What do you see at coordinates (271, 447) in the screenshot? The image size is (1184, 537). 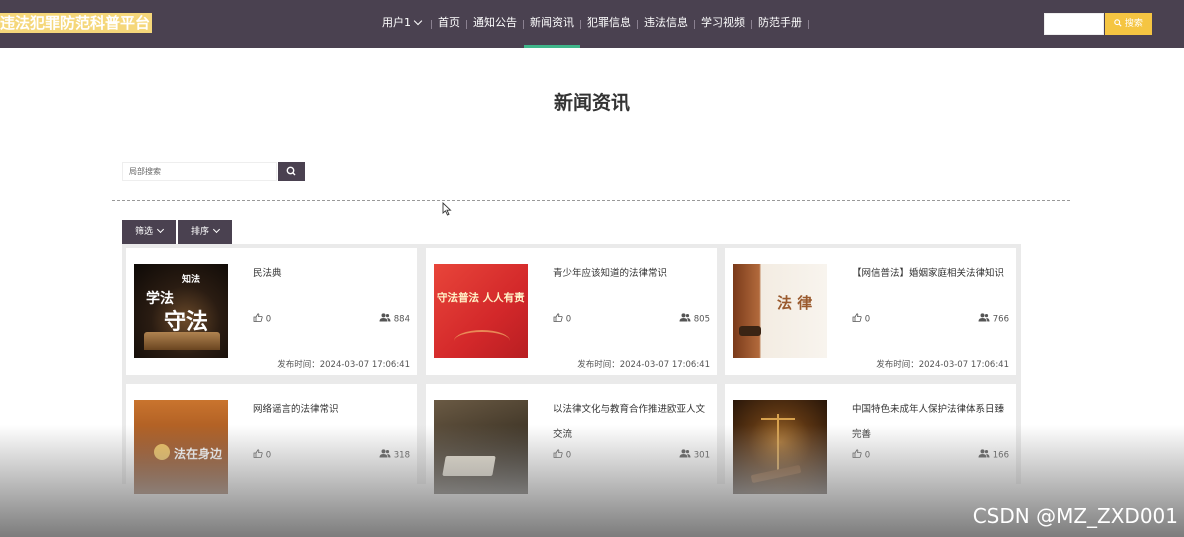 I see `news-card: 法在身边 网络谣言的法律常识 0 318` at bounding box center [271, 447].